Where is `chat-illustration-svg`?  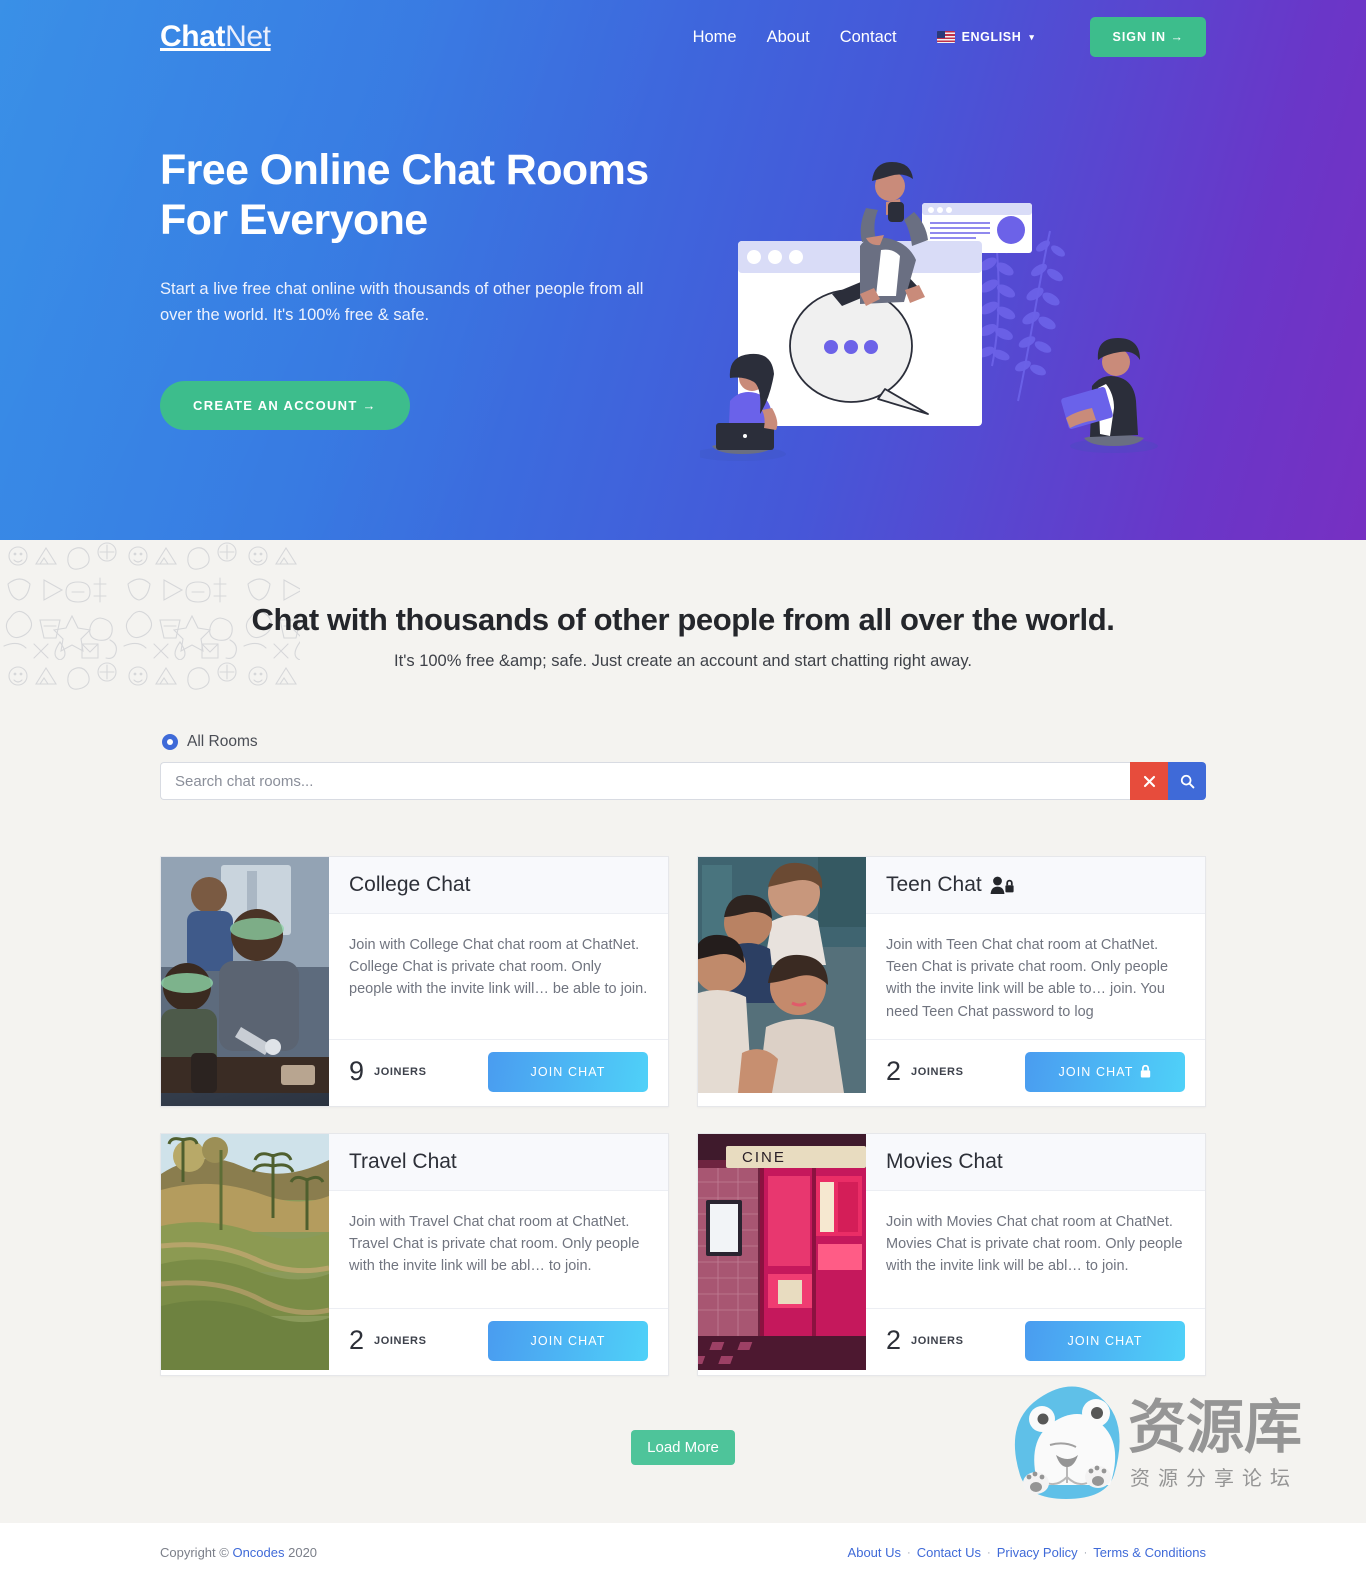
chat-illustration-svg is located at coordinates (926, 311).